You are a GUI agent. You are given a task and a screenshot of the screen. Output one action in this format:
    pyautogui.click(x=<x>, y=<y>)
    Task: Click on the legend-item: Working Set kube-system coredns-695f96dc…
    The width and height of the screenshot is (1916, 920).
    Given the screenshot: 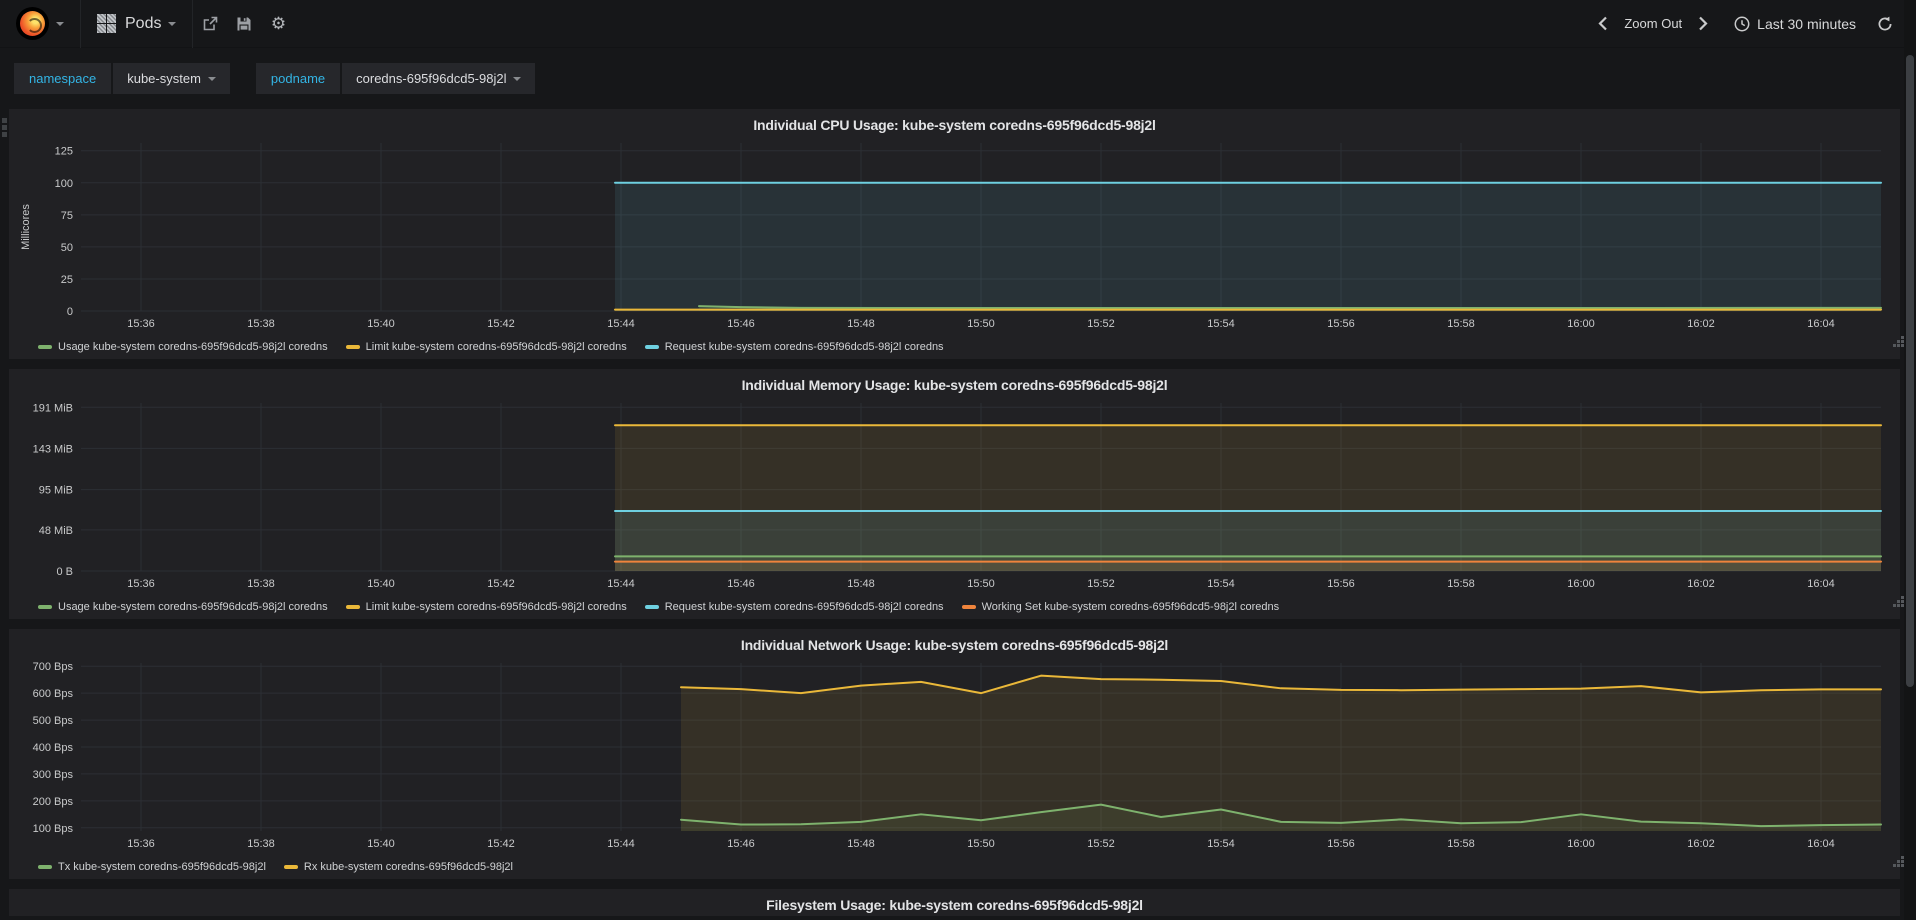 What is the action you would take?
    pyautogui.click(x=1120, y=607)
    